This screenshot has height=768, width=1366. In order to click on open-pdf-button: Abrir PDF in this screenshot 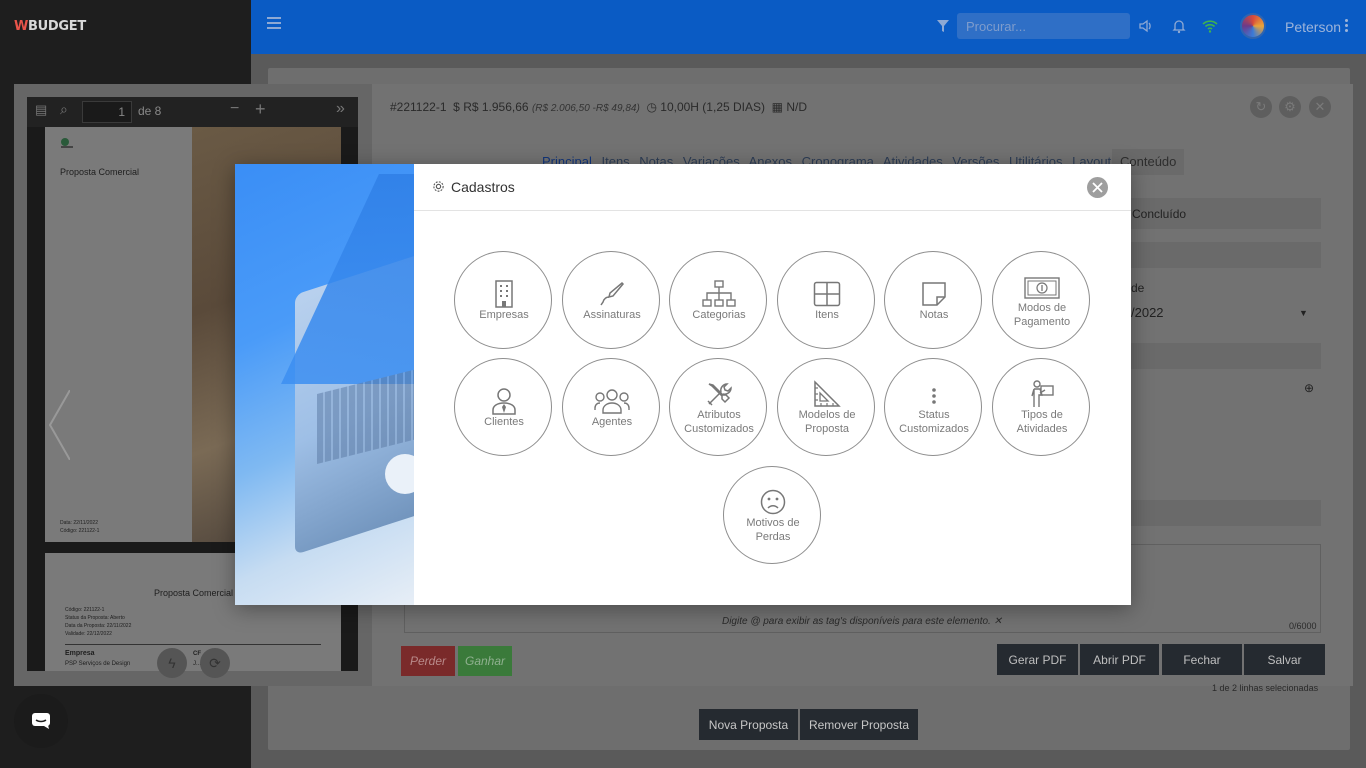, I will do `click(1119, 659)`.